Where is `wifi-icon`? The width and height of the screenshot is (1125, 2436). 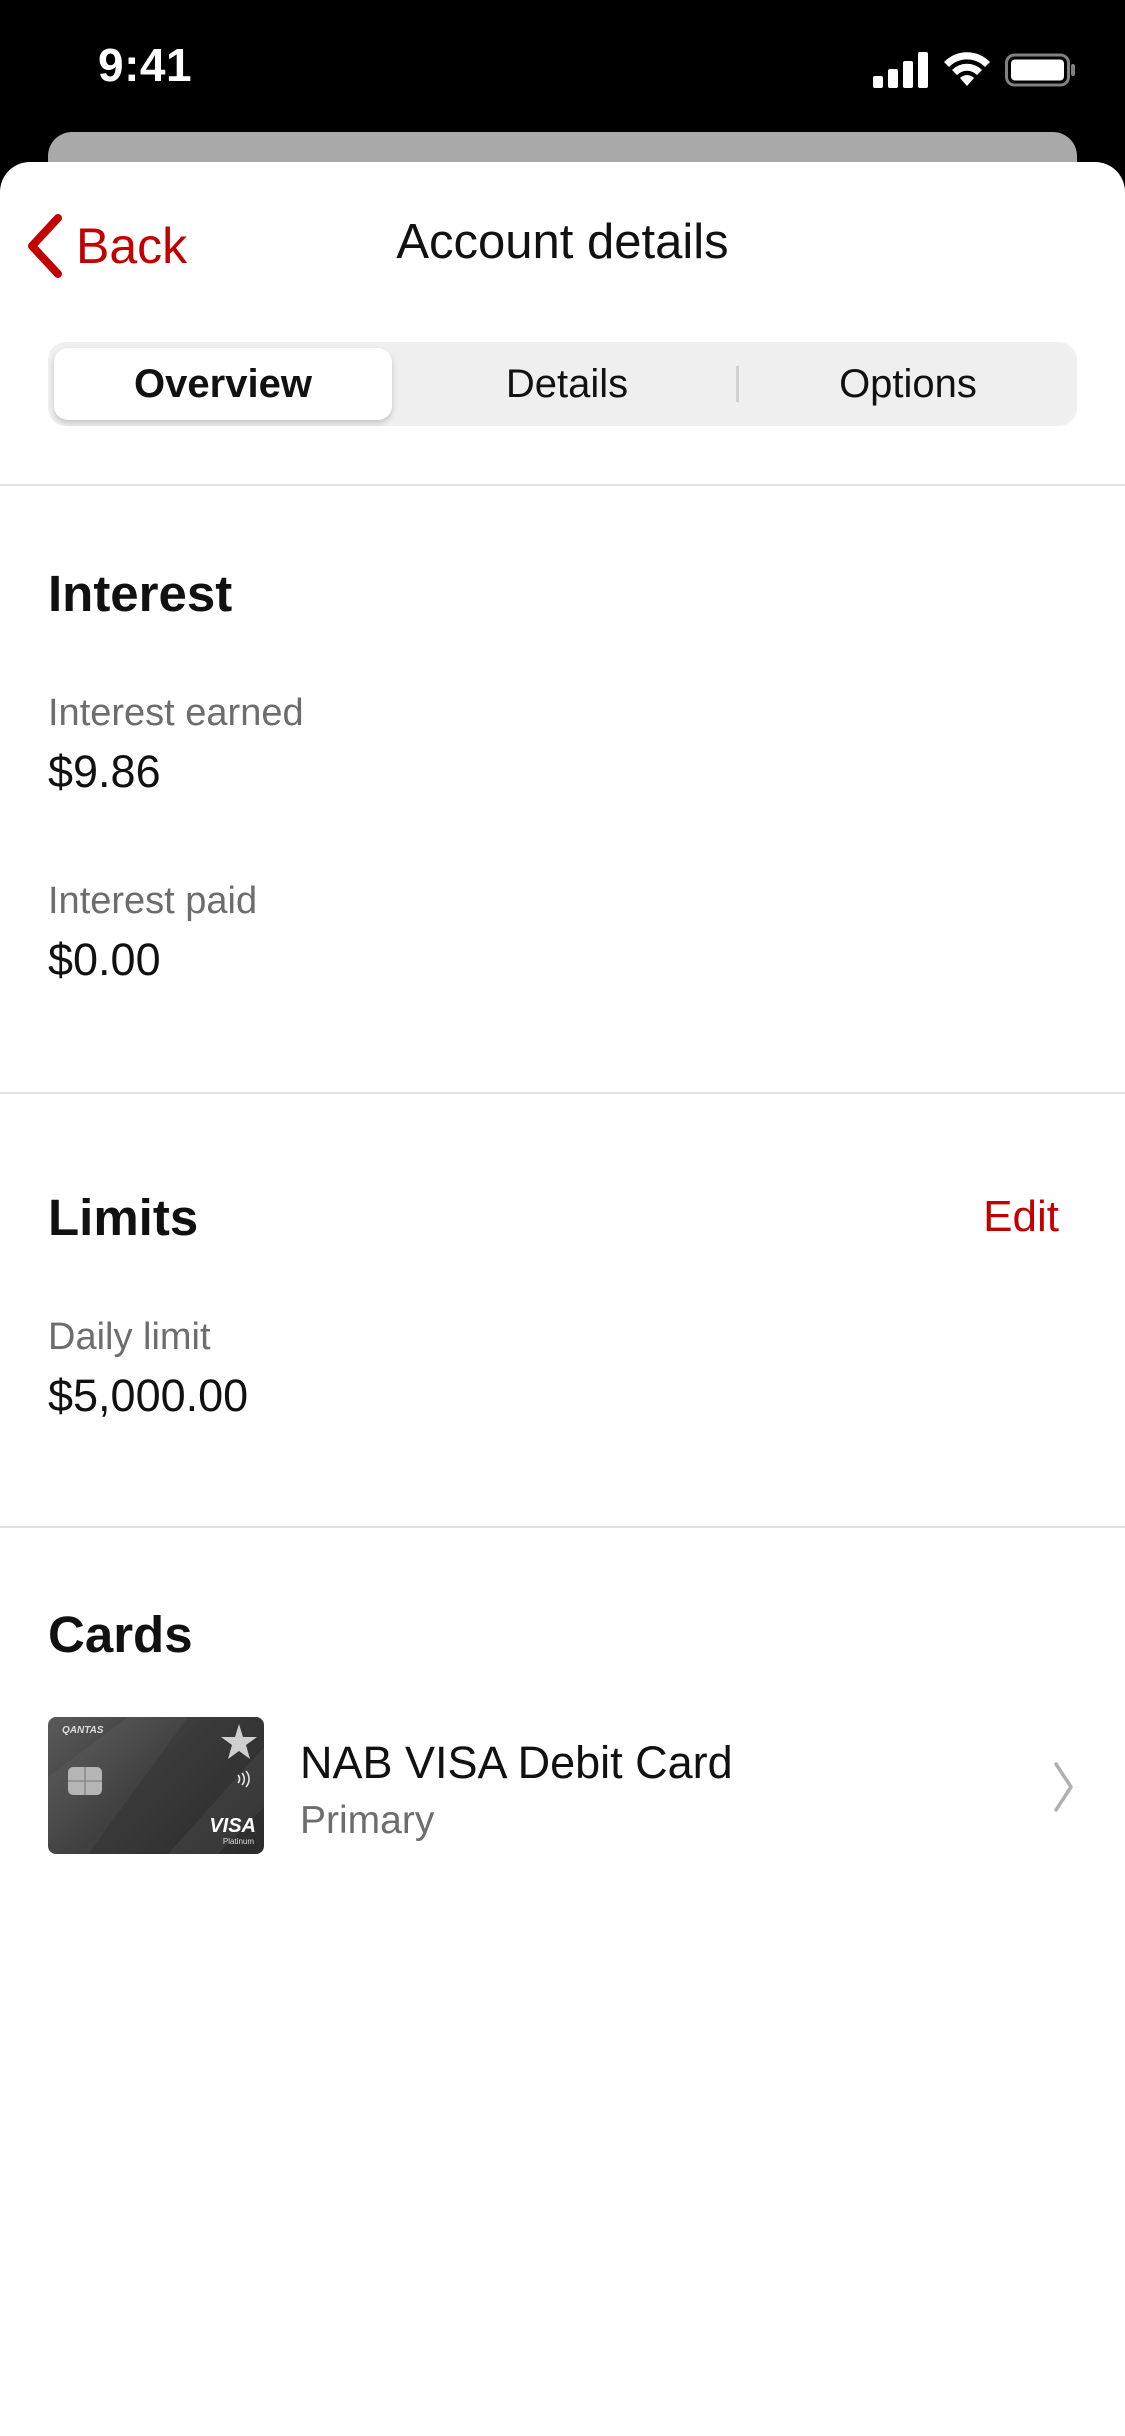 wifi-icon is located at coordinates (967, 69).